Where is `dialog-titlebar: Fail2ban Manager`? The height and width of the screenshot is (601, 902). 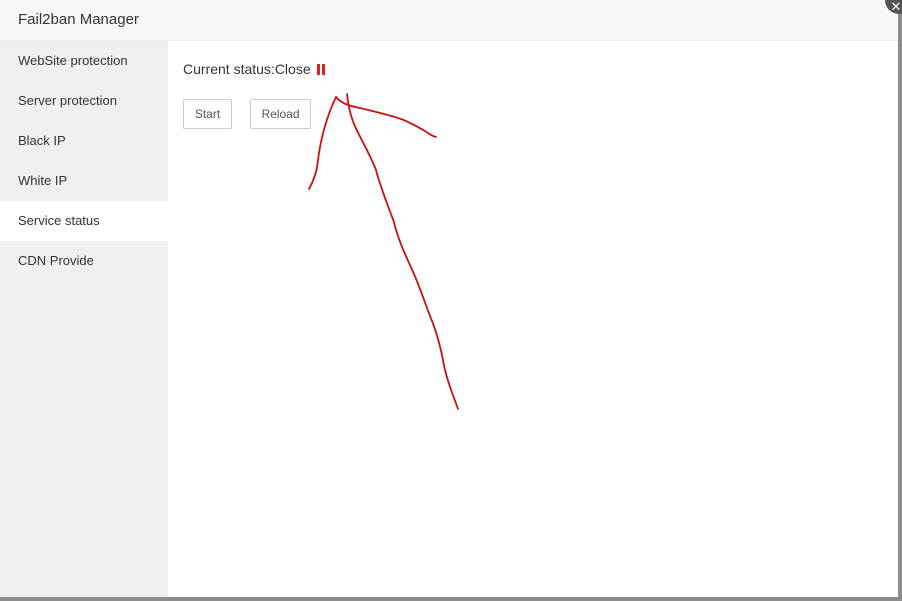
dialog-titlebar: Fail2ban Manager is located at coordinates (449, 20).